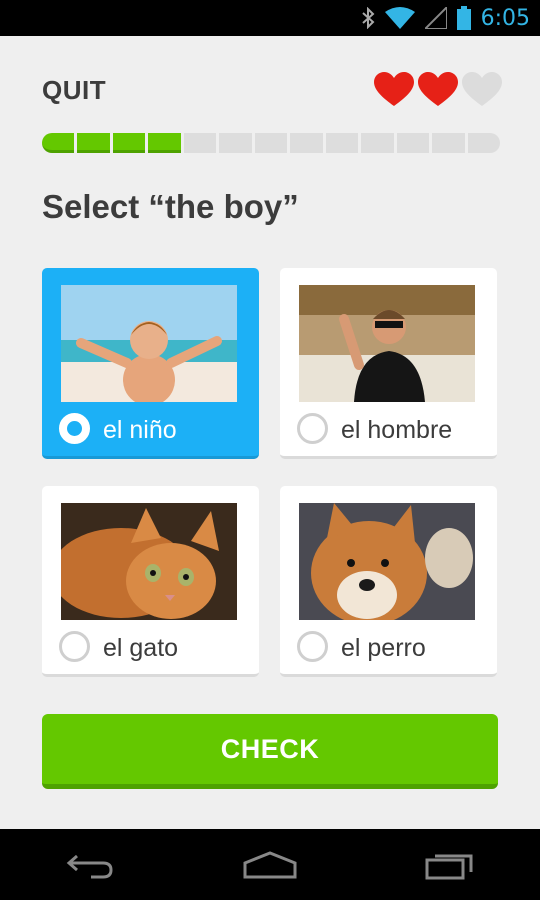 The image size is (540, 900). I want to click on lesson-header: QUIT, so click(272, 90).